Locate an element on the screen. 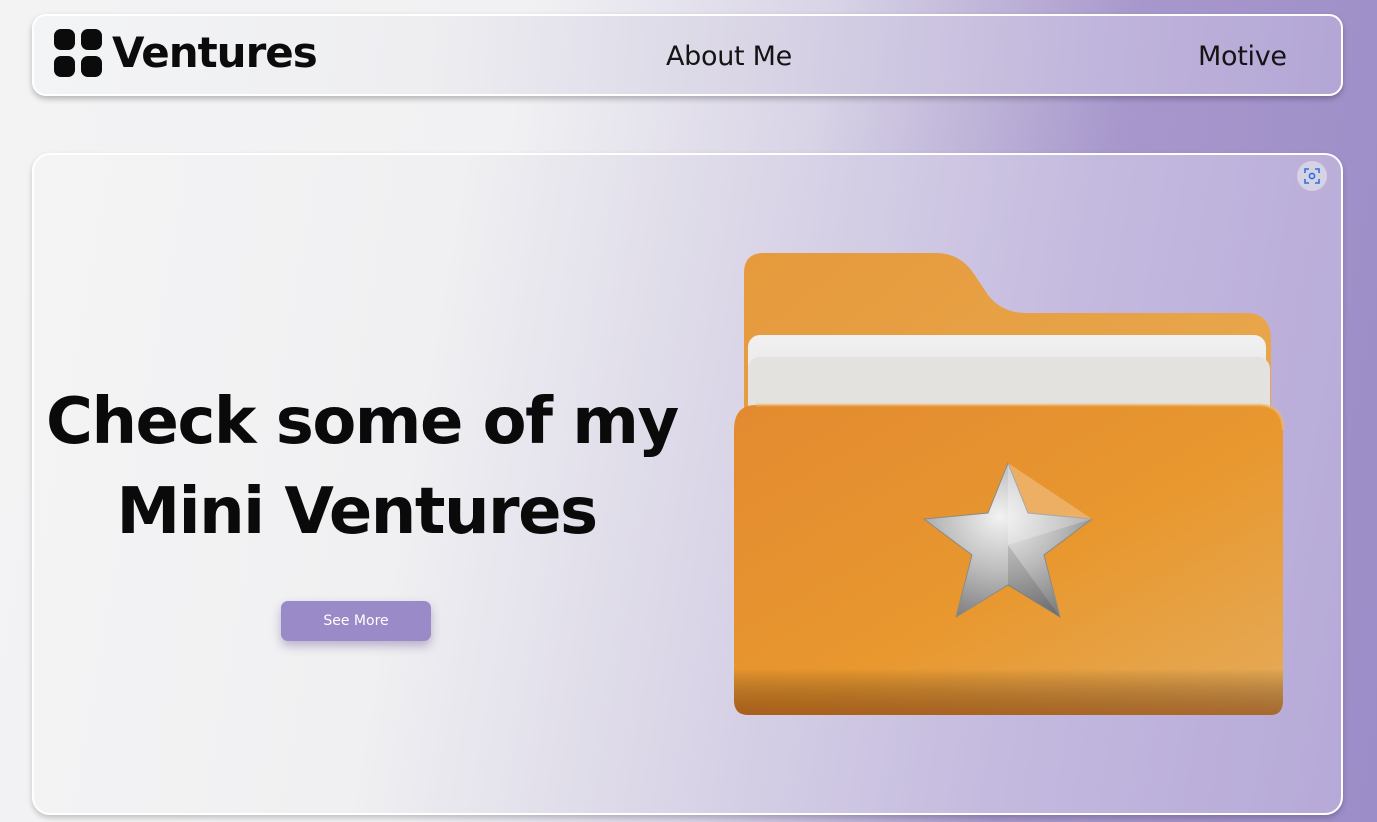  nav-link-motive: Motive is located at coordinates (1242, 56).